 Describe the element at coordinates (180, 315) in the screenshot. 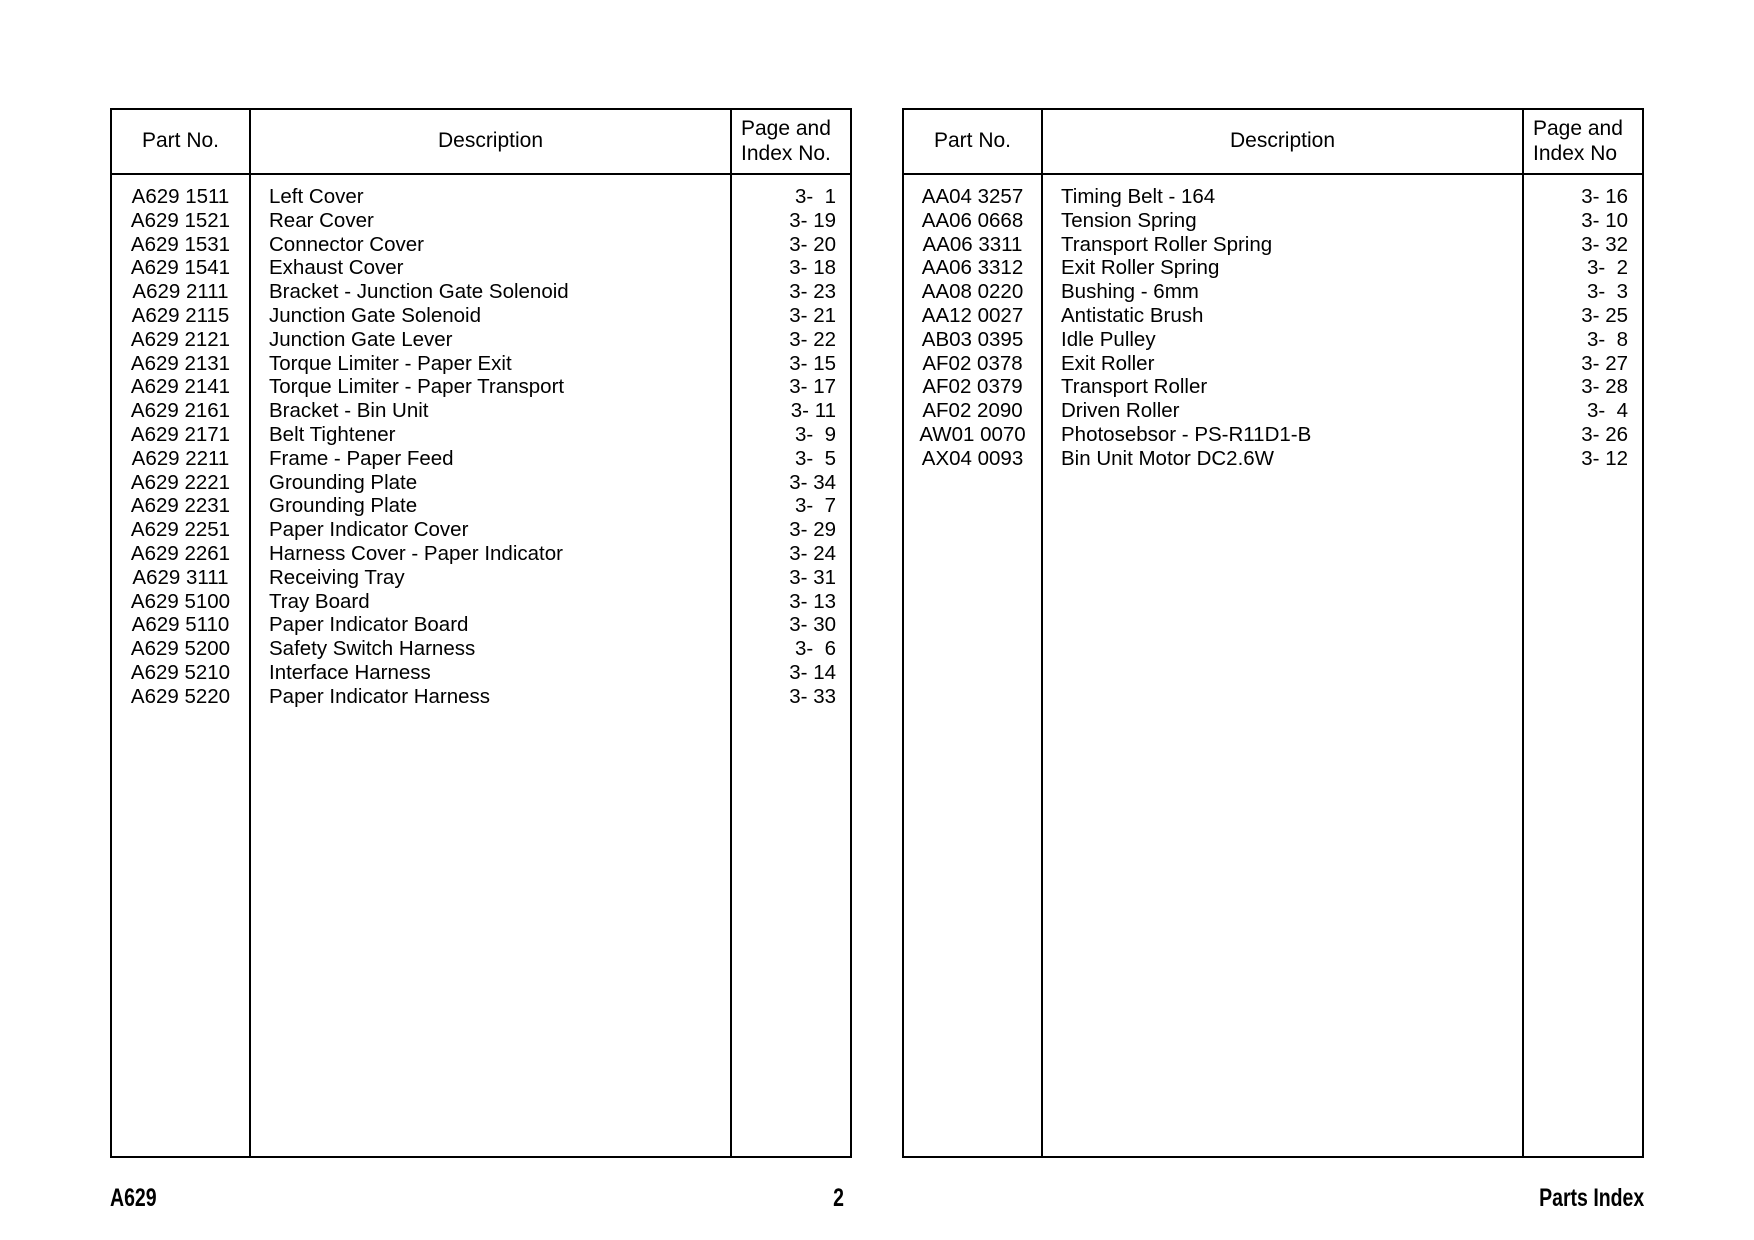

I see `table-cell: A629 2115` at that location.